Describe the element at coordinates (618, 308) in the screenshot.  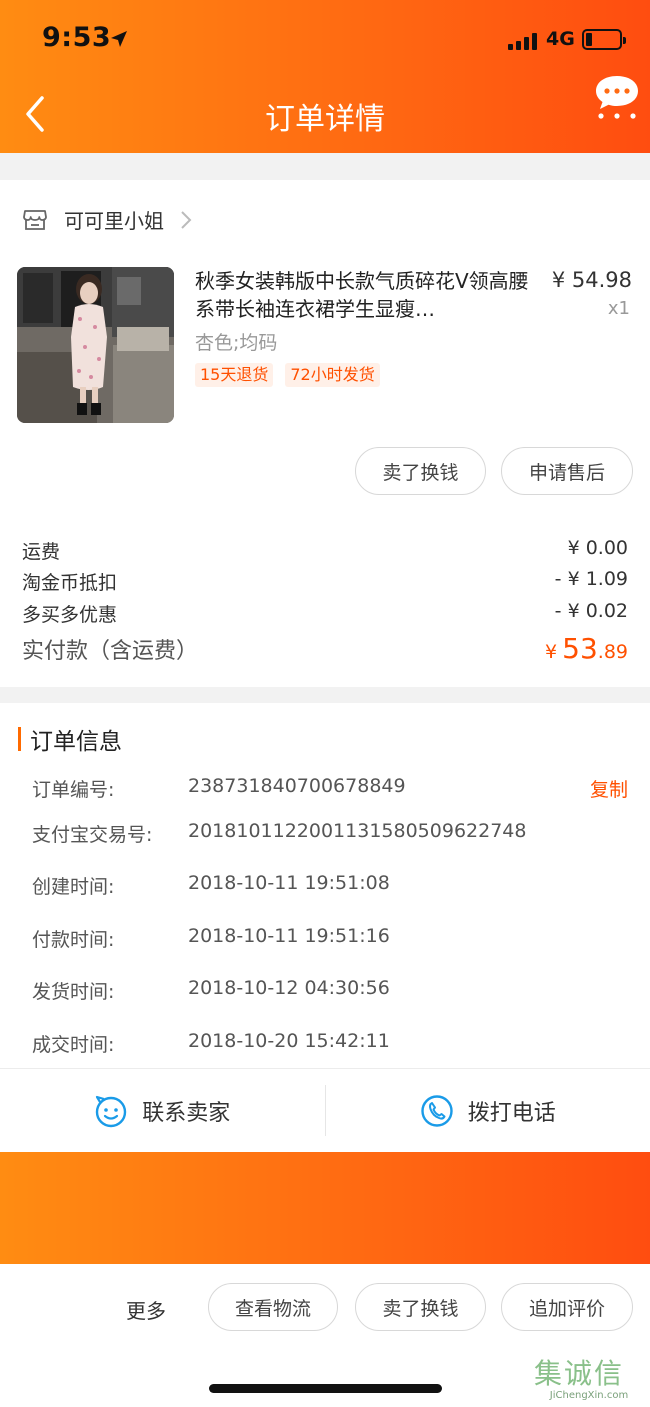
I see `product-quantity: x1` at that location.